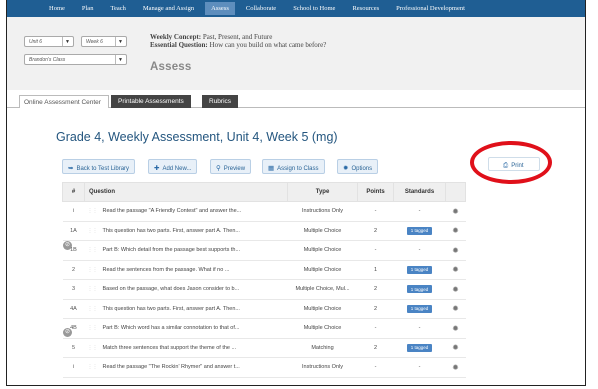 The height and width of the screenshot is (389, 598). I want to click on gear-icon: ✹, so click(346, 168).